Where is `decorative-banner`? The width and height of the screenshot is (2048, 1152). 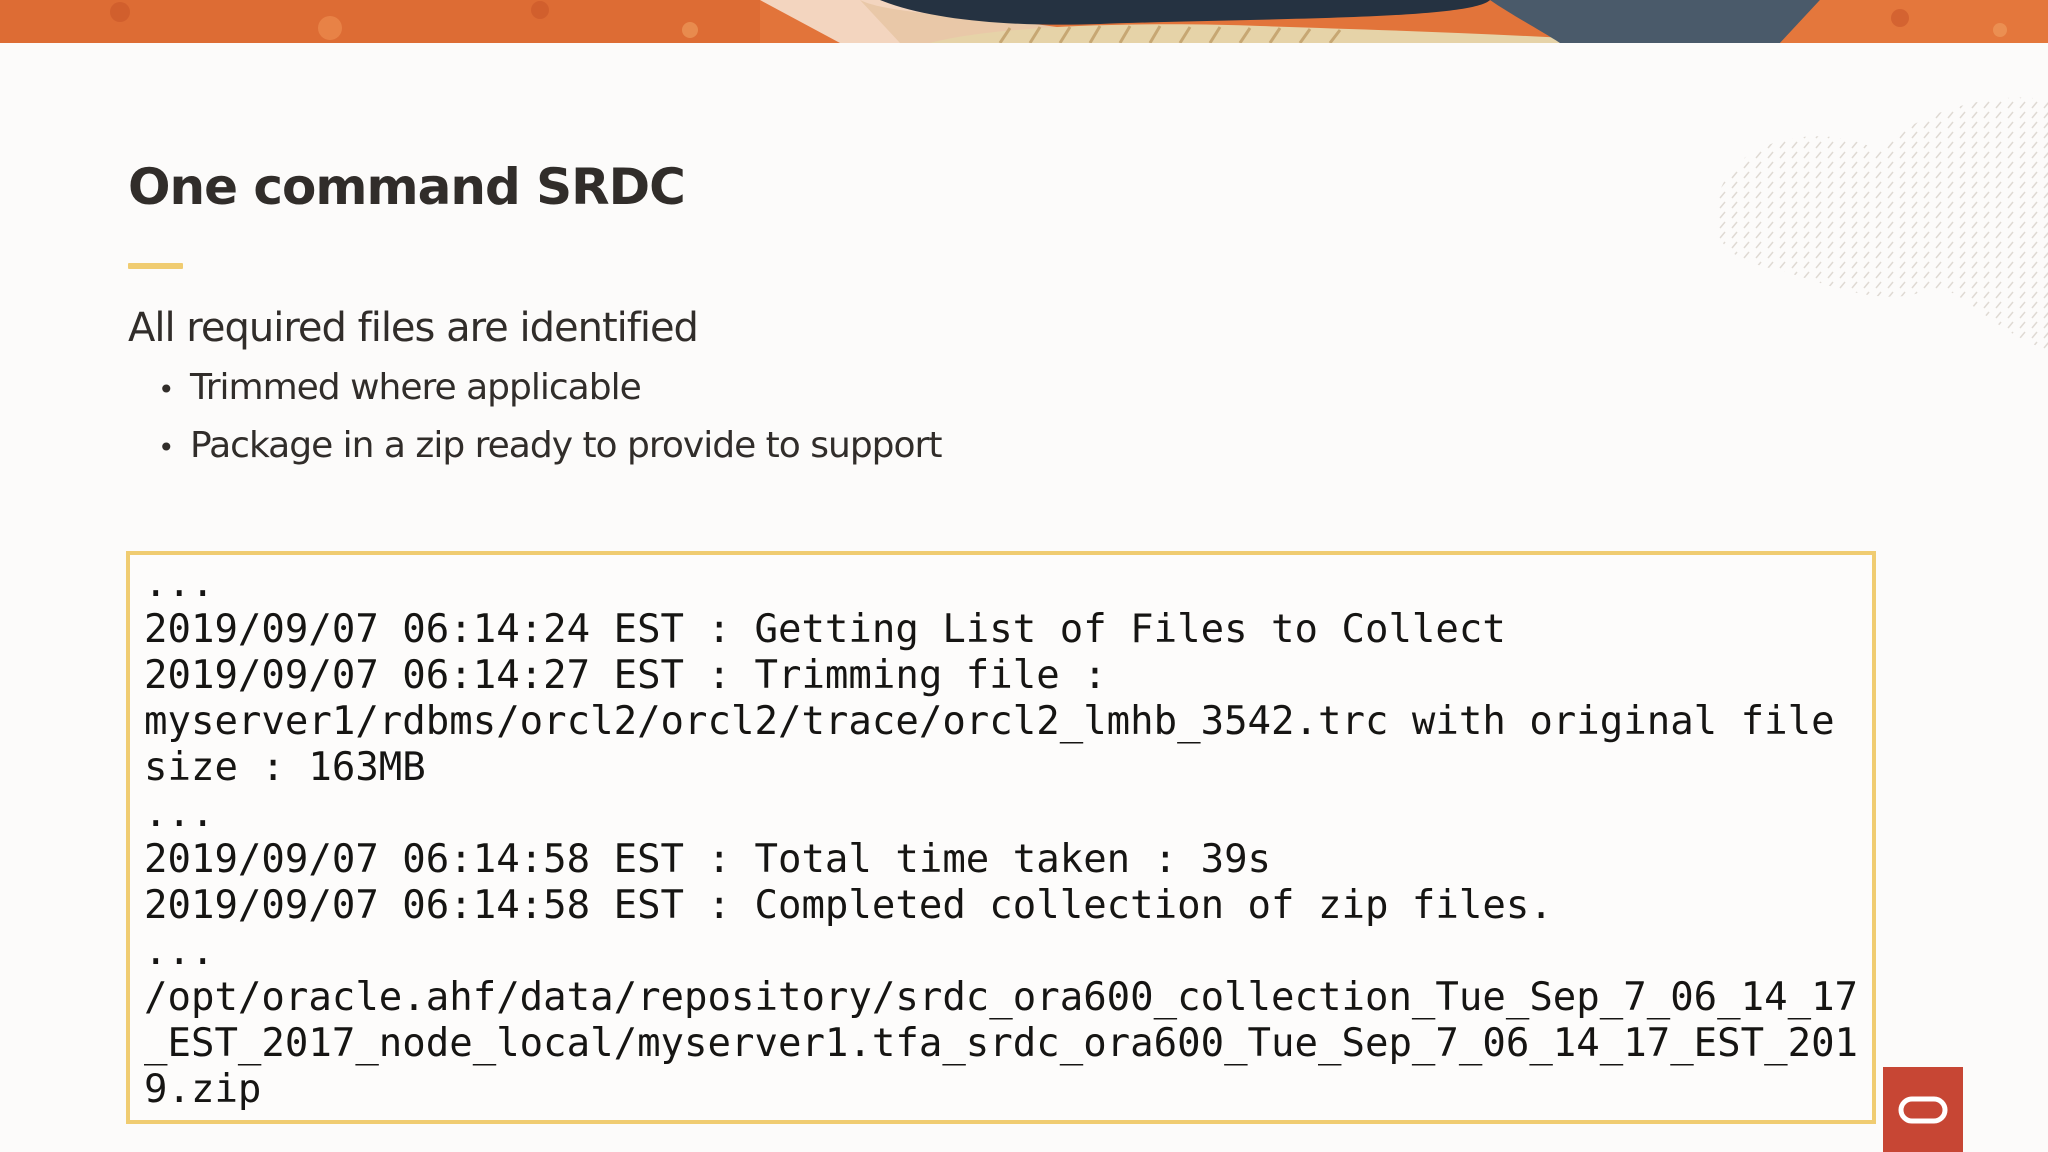
decorative-banner is located at coordinates (1024, 21).